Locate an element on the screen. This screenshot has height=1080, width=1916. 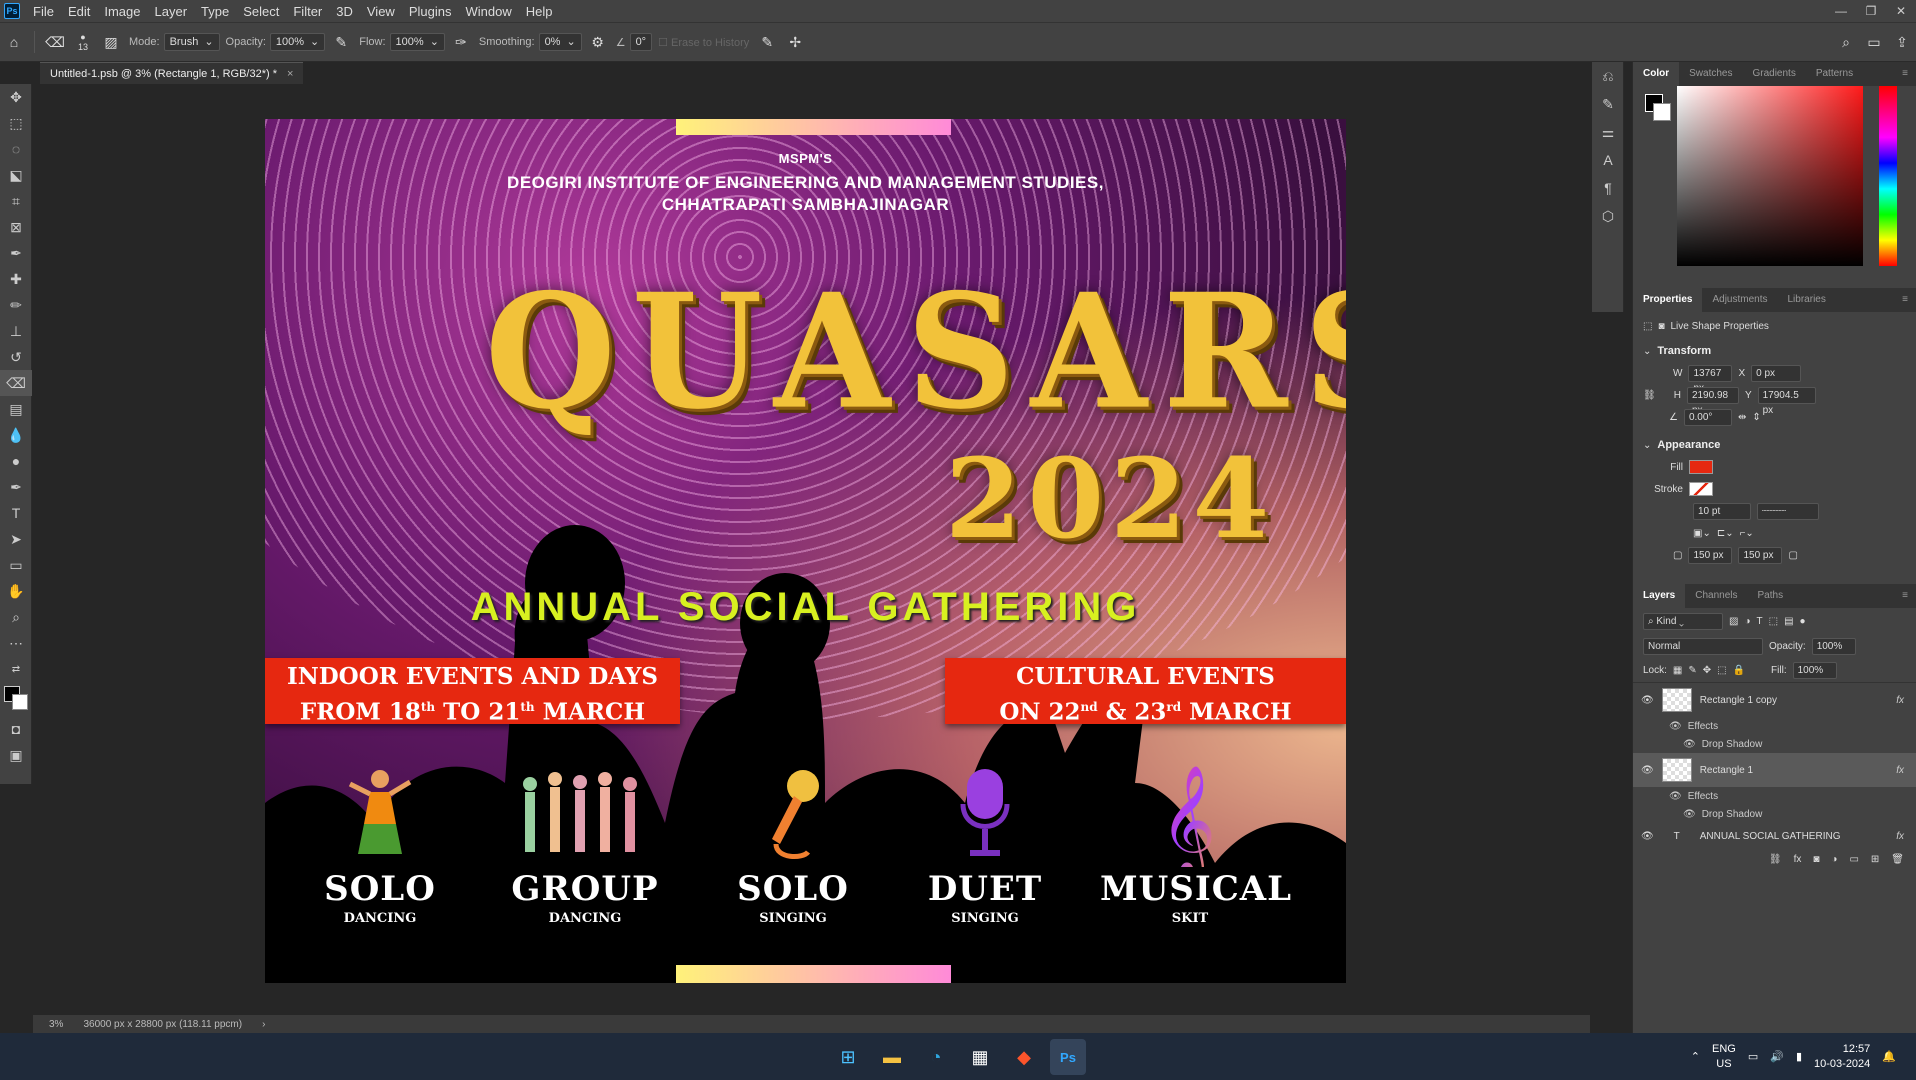
restore-button: ❐ is located at coordinates (1871, 11).